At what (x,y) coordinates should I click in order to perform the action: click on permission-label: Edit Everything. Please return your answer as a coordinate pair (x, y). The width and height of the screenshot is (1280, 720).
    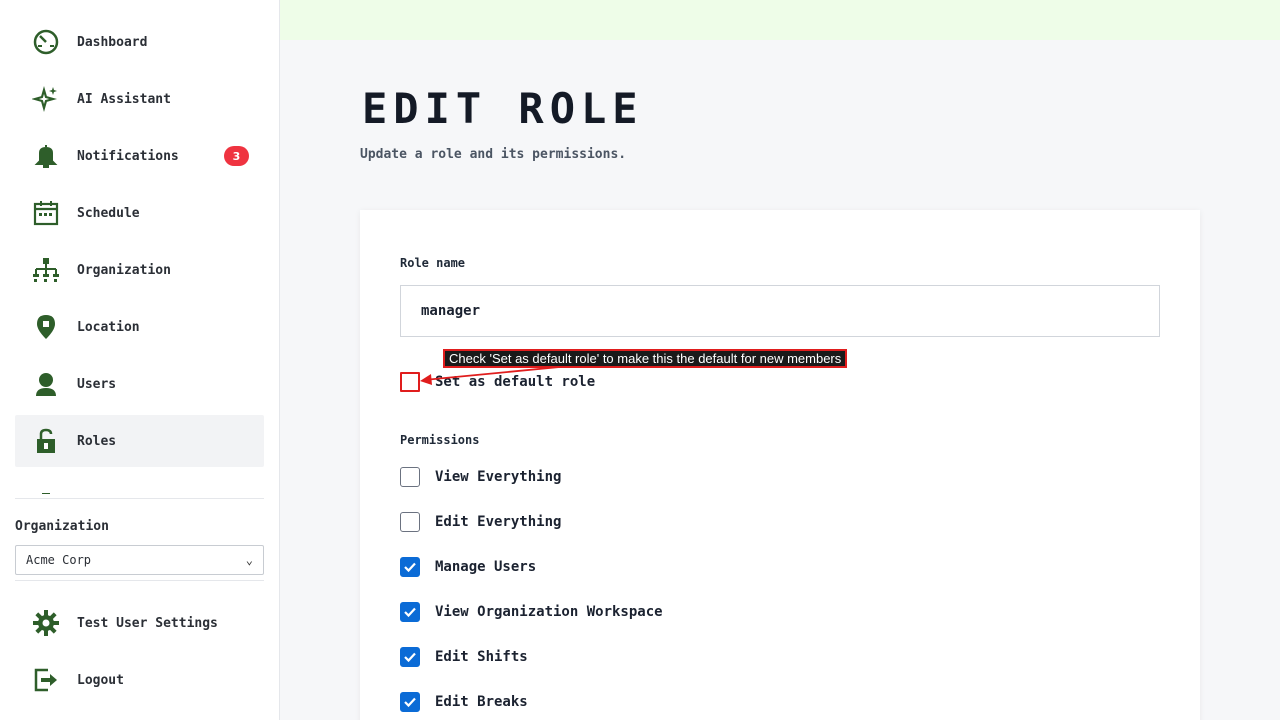
    Looking at the image, I should click on (498, 522).